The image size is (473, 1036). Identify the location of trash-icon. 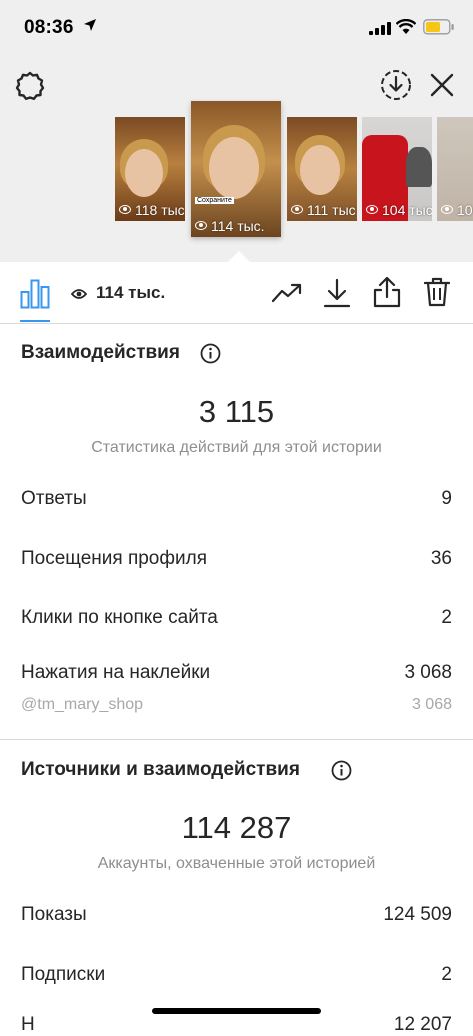
(437, 292).